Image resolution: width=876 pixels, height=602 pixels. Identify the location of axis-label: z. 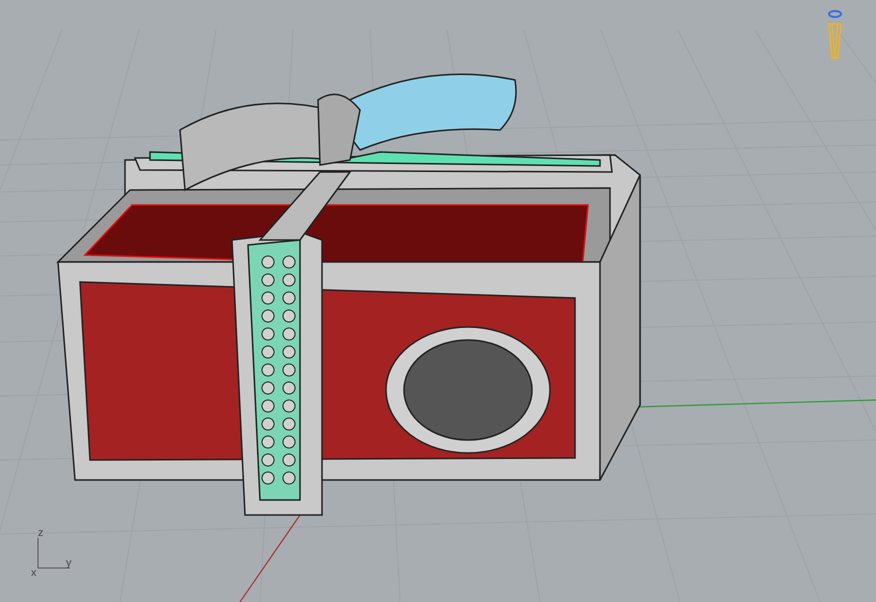
(41, 533).